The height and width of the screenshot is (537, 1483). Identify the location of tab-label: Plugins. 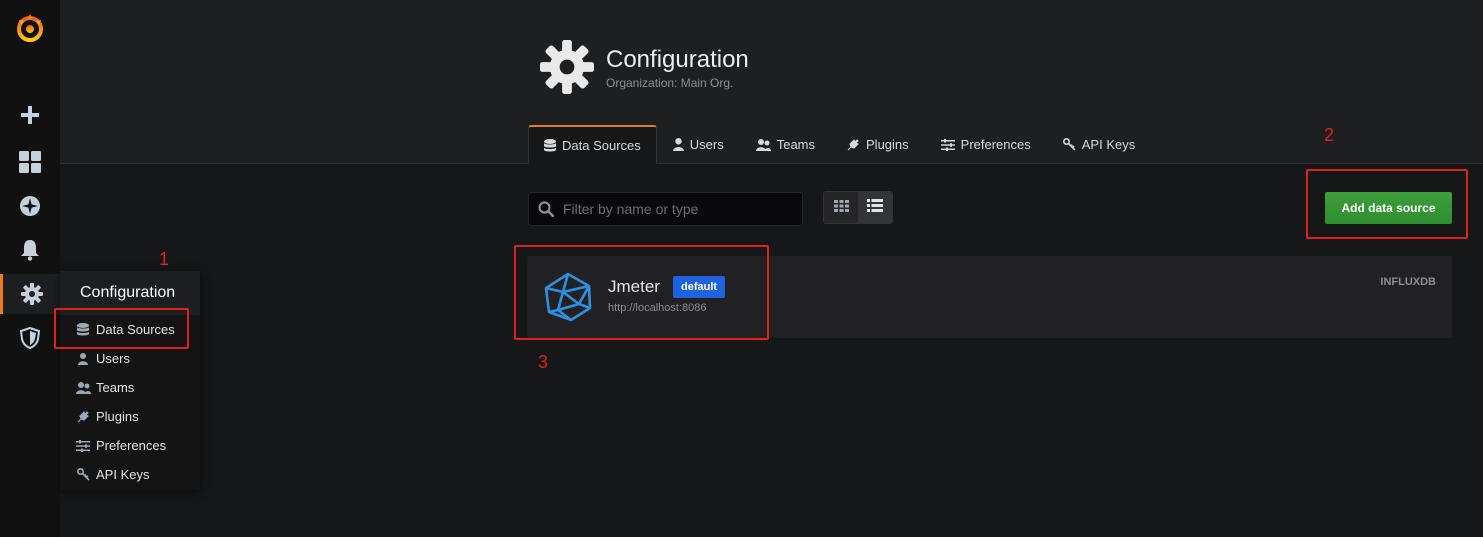
(887, 144).